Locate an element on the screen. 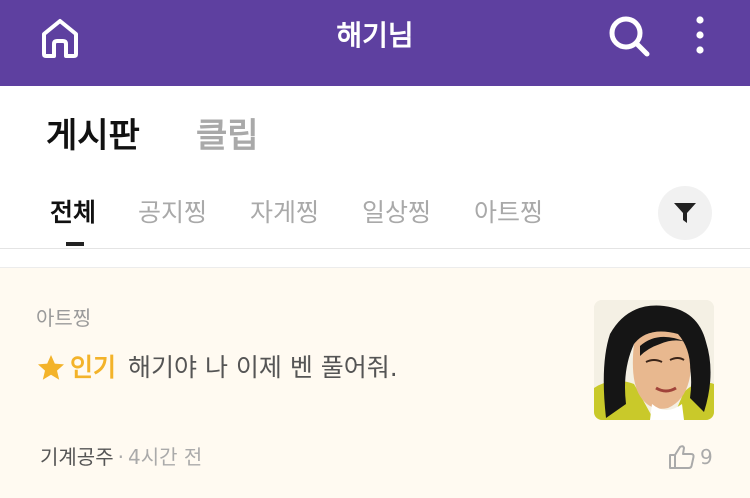 Image resolution: width=750 pixels, height=498 pixels. active-tab-indicator is located at coordinates (75, 244).